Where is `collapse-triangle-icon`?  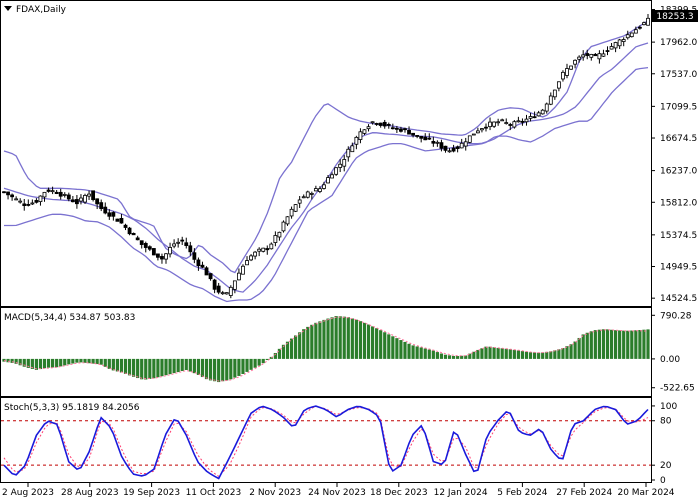
collapse-triangle-icon is located at coordinates (8, 8).